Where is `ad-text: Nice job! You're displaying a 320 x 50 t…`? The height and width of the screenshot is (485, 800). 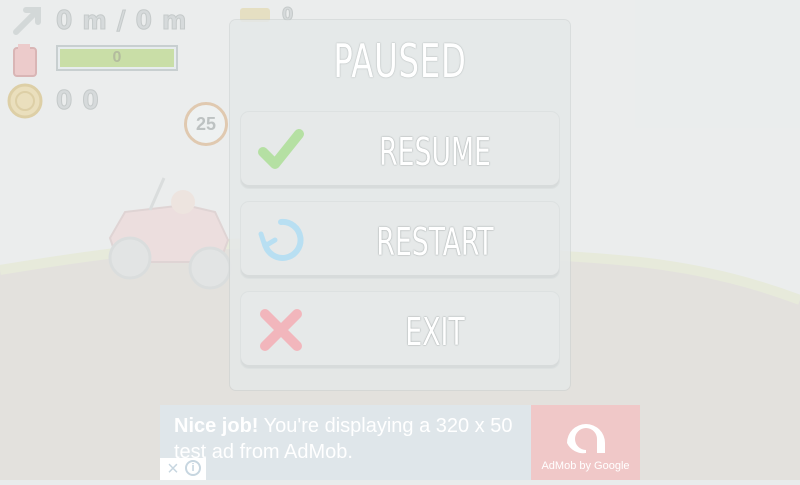
ad-text: Nice job! You're displaying a 320 x 50 t… is located at coordinates (354, 439).